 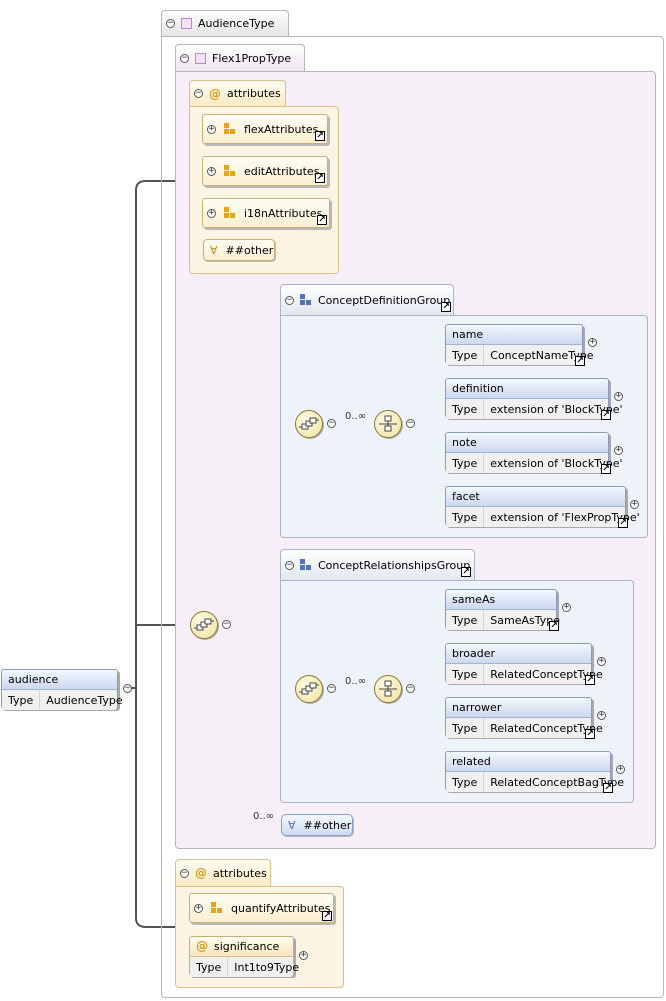 I want to click on element-definition: definition Type extension of 'BlockType', so click(x=534, y=398).